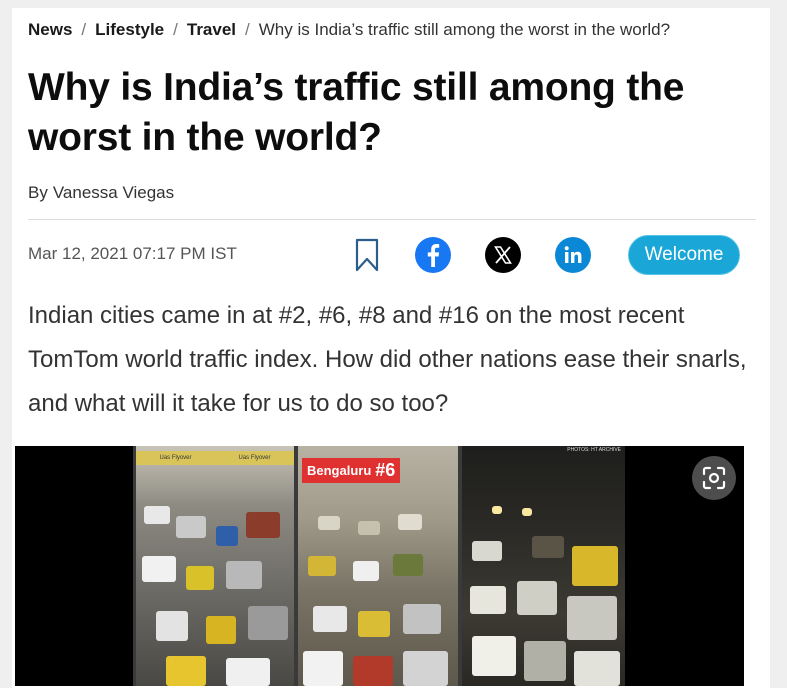  Describe the element at coordinates (113, 193) in the screenshot. I see `author-name: Vanessa Viegas` at that location.